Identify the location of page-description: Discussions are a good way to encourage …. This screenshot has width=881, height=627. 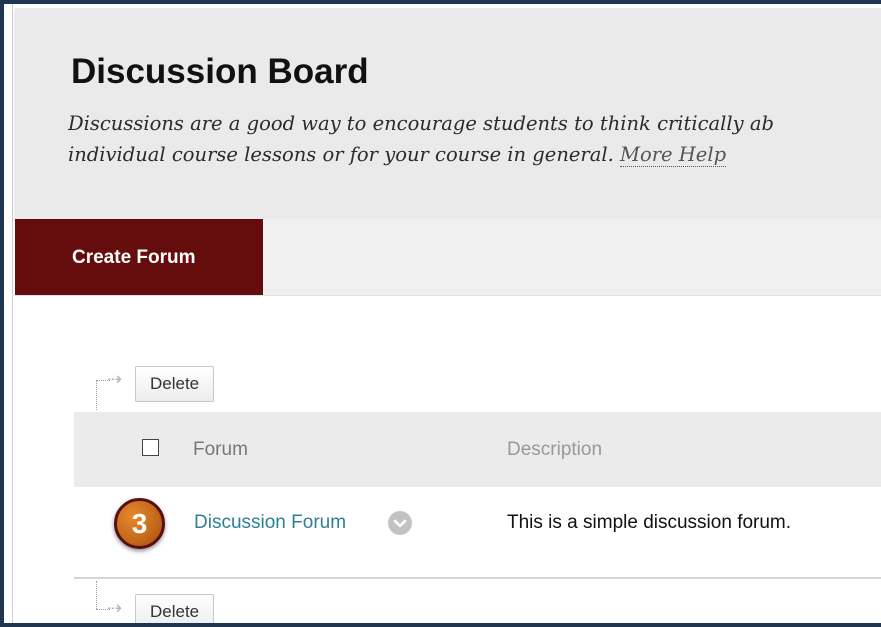
(474, 139).